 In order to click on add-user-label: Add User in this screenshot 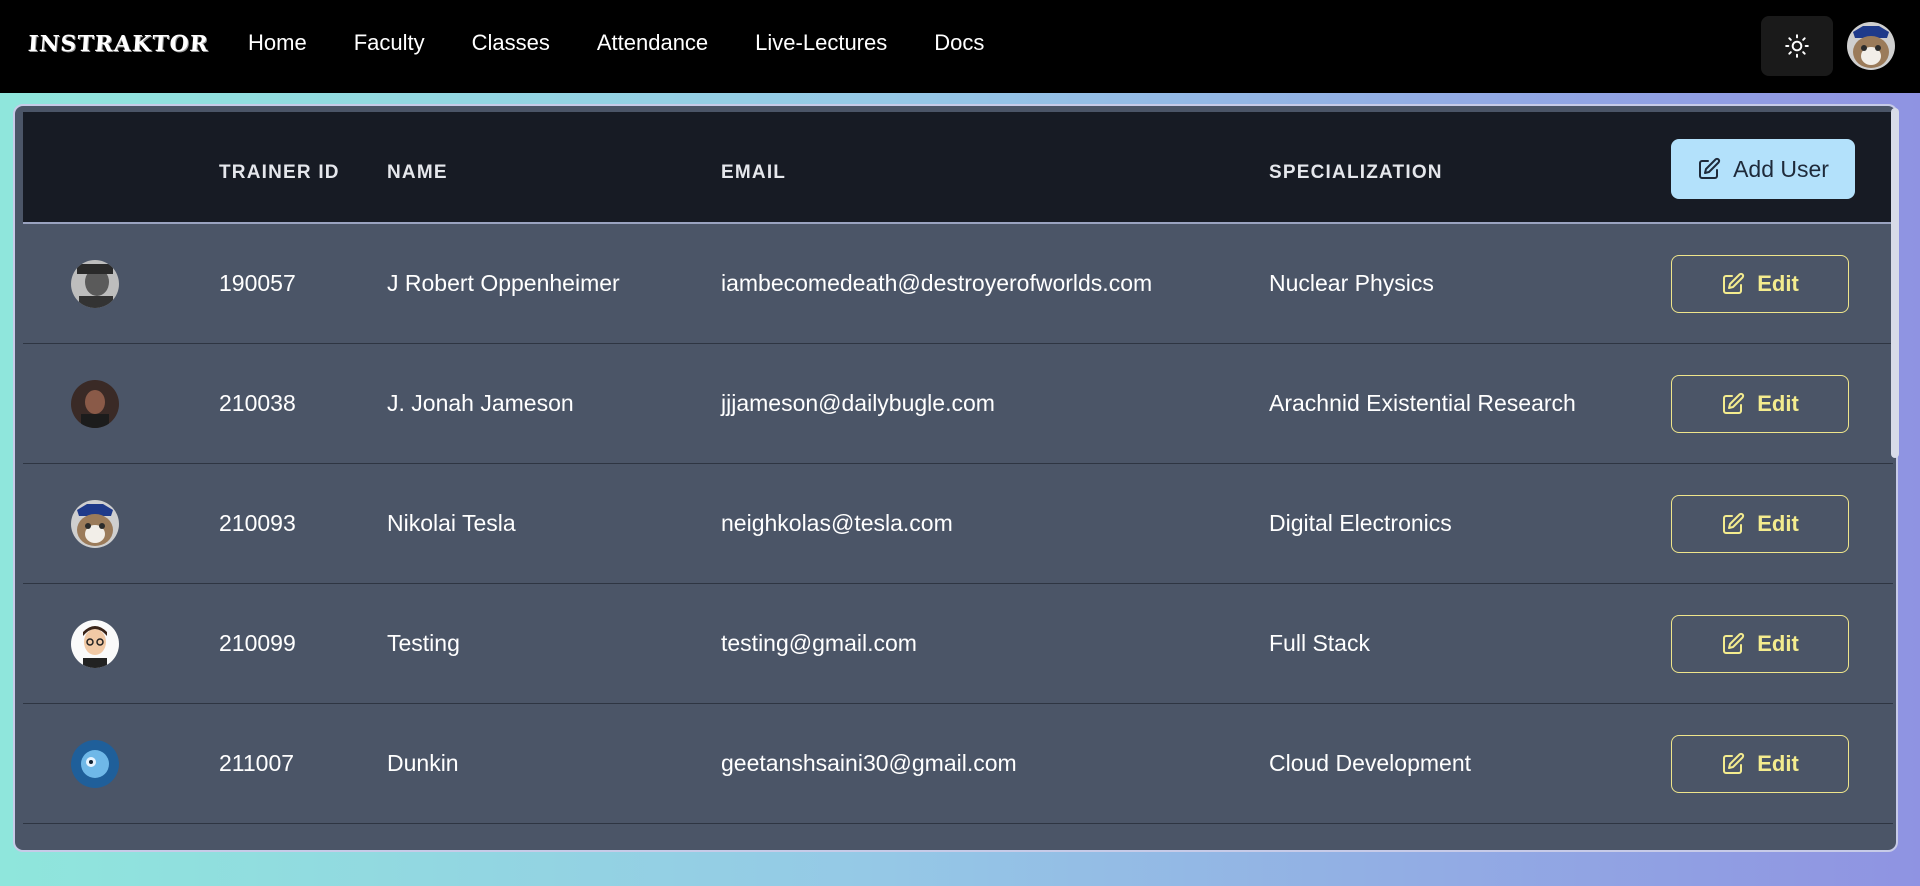, I will do `click(1781, 168)`.